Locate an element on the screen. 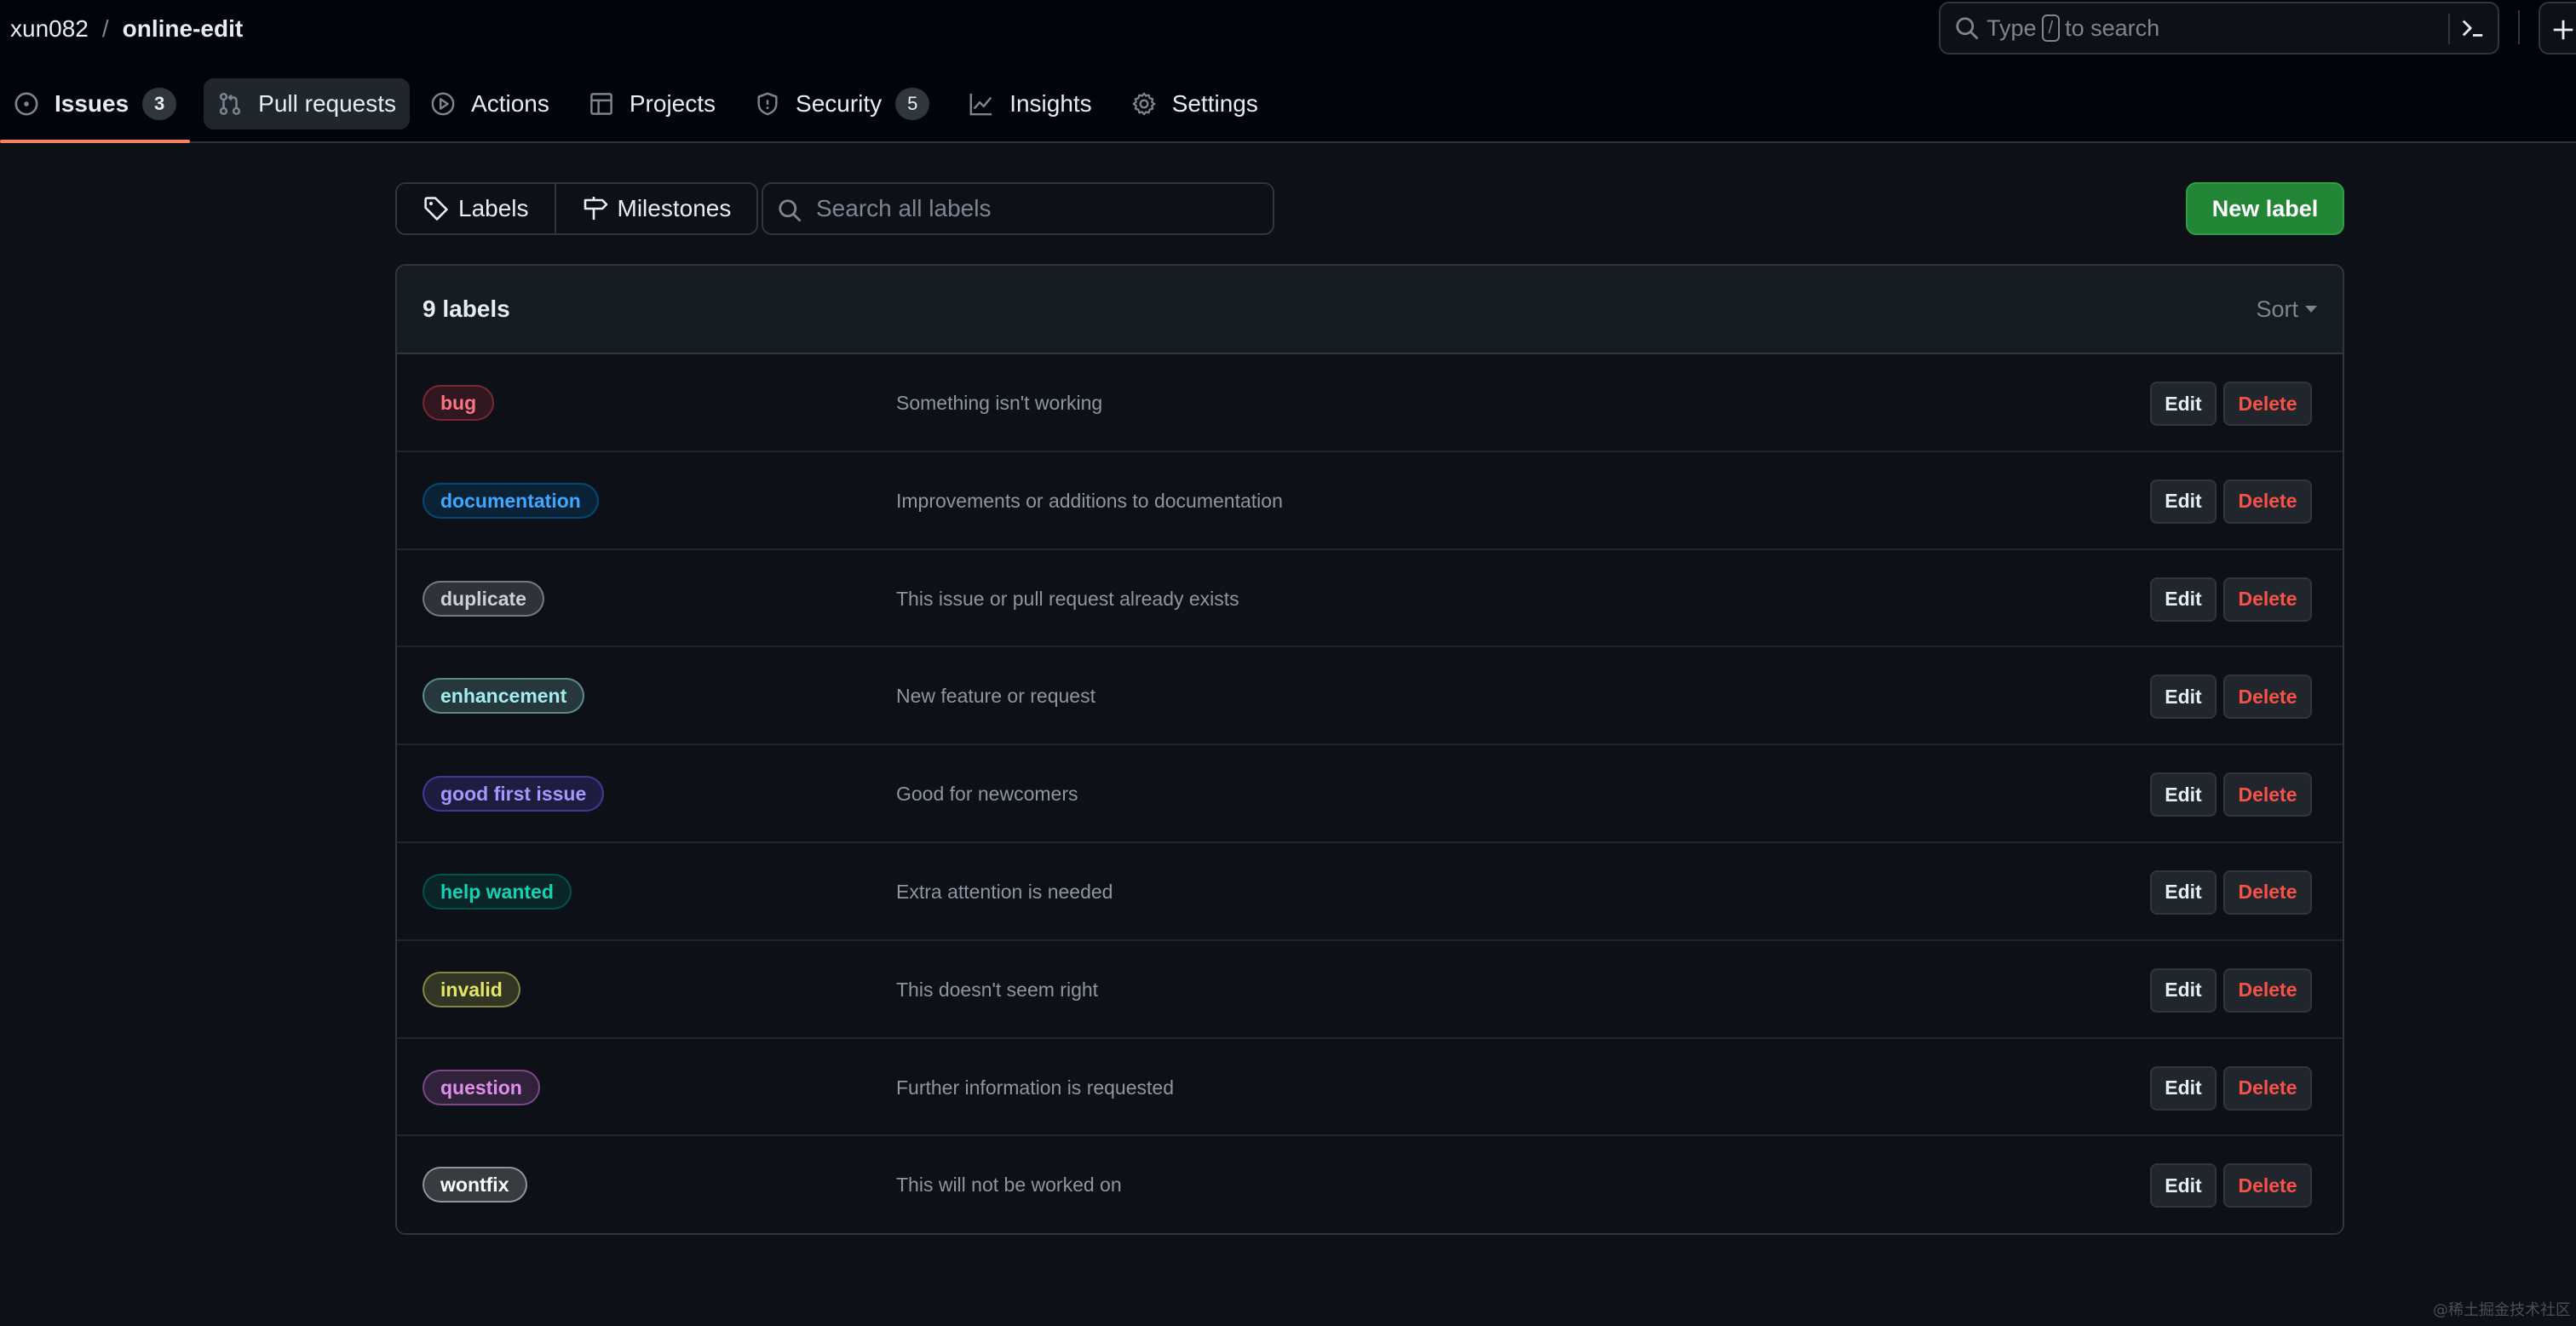 Image resolution: width=2576 pixels, height=1326 pixels. label-description: Good for newcomers is located at coordinates (987, 794).